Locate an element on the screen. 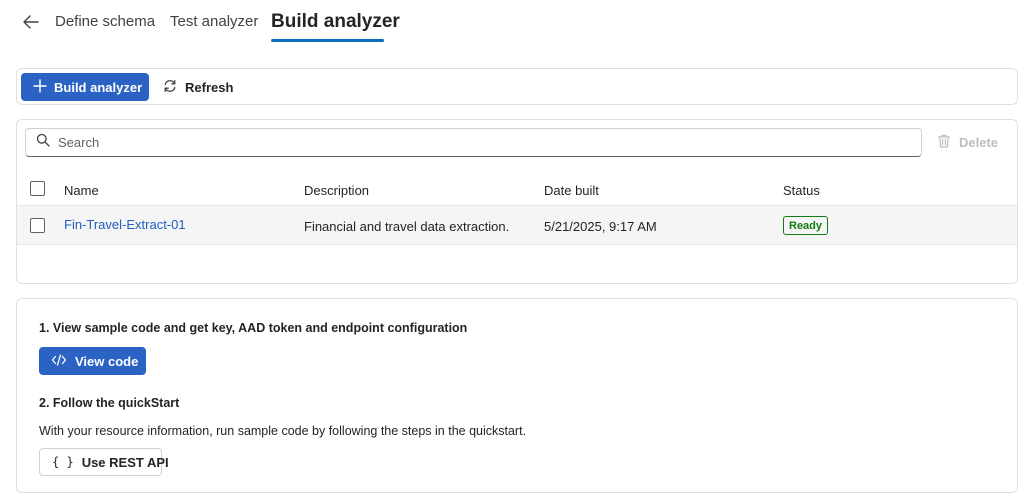 This screenshot has height=499, width=1024. search-box is located at coordinates (473, 142).